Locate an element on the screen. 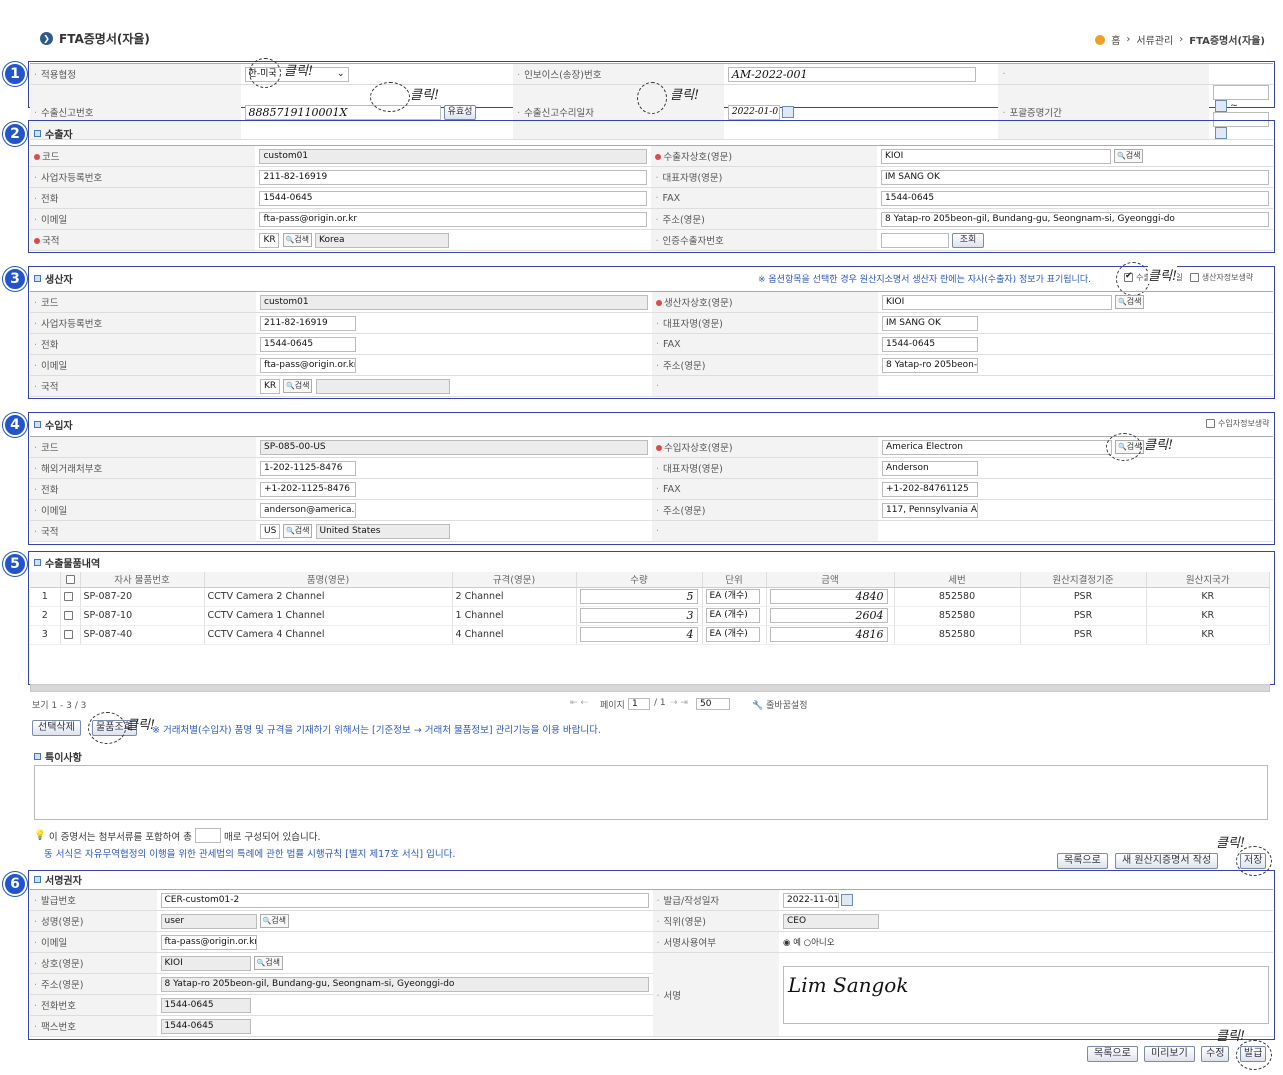  qty-input: 5 is located at coordinates (638, 596).